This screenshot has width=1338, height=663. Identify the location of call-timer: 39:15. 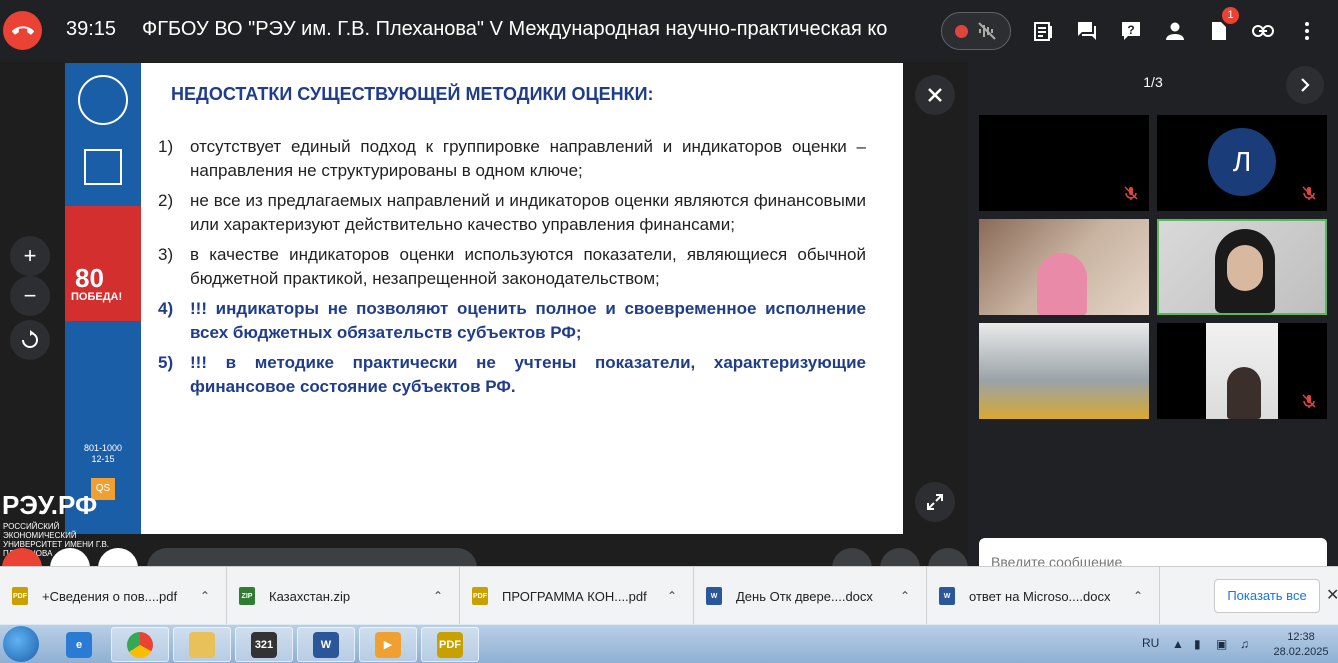
(91, 29).